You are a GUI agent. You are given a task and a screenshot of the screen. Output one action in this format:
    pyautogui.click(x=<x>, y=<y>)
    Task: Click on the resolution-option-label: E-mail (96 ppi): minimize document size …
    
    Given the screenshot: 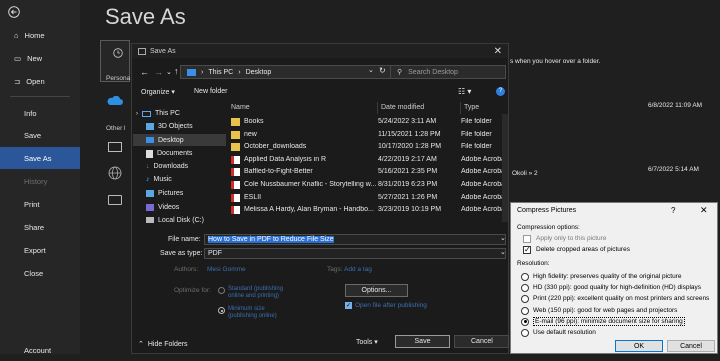 What is the action you would take?
    pyautogui.click(x=609, y=321)
    